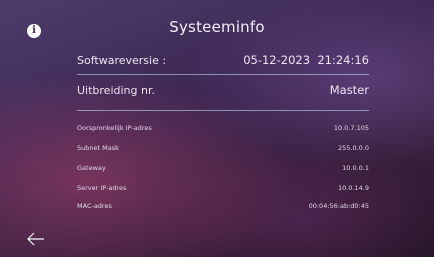 This screenshot has height=257, width=434. What do you see at coordinates (223, 206) in the screenshot?
I see `list-item-mac-address: MAC-adres 00:04:56:ab:d0:45` at bounding box center [223, 206].